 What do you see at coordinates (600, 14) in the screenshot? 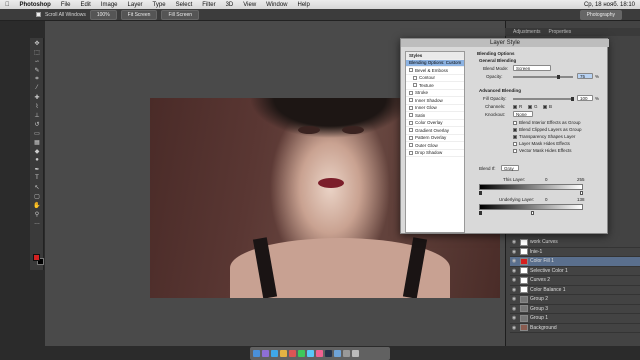
I see `workspace-select: Photography` at bounding box center [600, 14].